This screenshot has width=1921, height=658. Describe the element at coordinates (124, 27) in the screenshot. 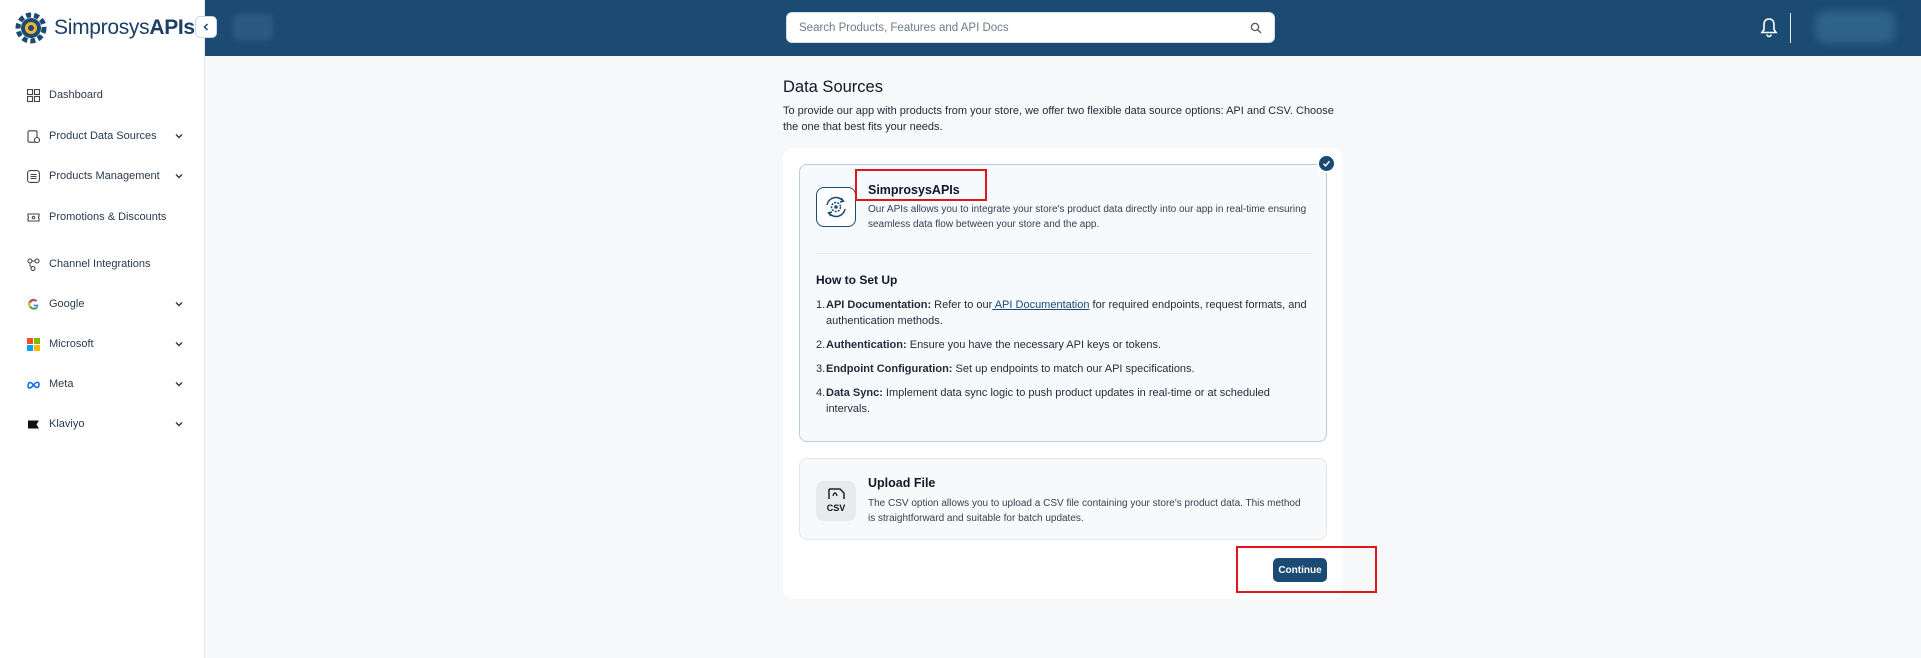

I see `brand-name: SimprosysAPIs` at that location.